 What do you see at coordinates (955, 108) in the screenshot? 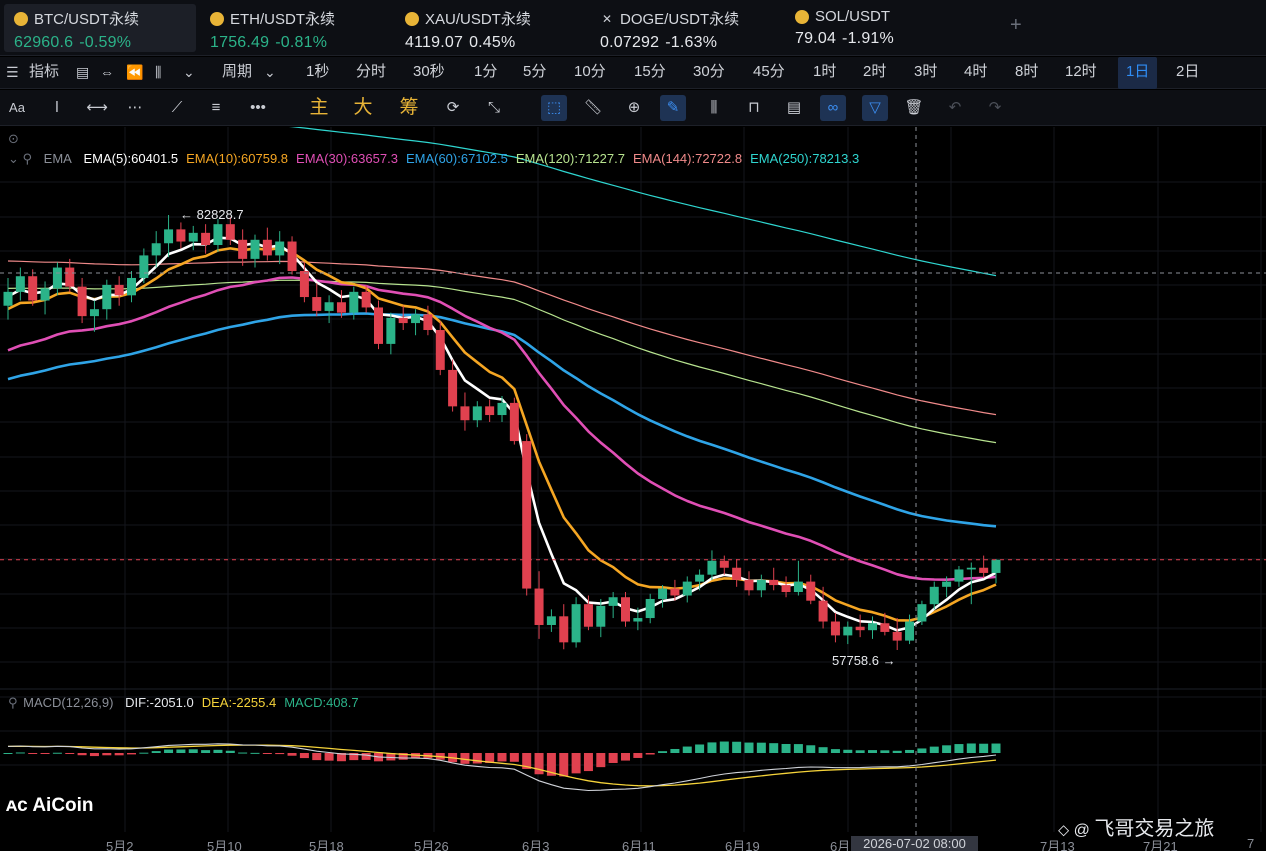
I see `undo-icon: ↶` at bounding box center [955, 108].